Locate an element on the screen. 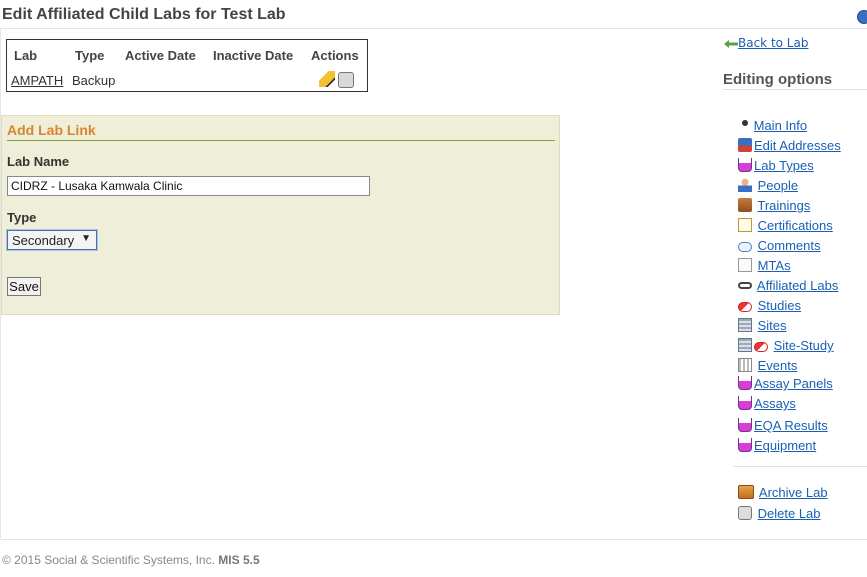 Image resolution: width=867 pixels, height=577 pixels. training-icon is located at coordinates (745, 205).